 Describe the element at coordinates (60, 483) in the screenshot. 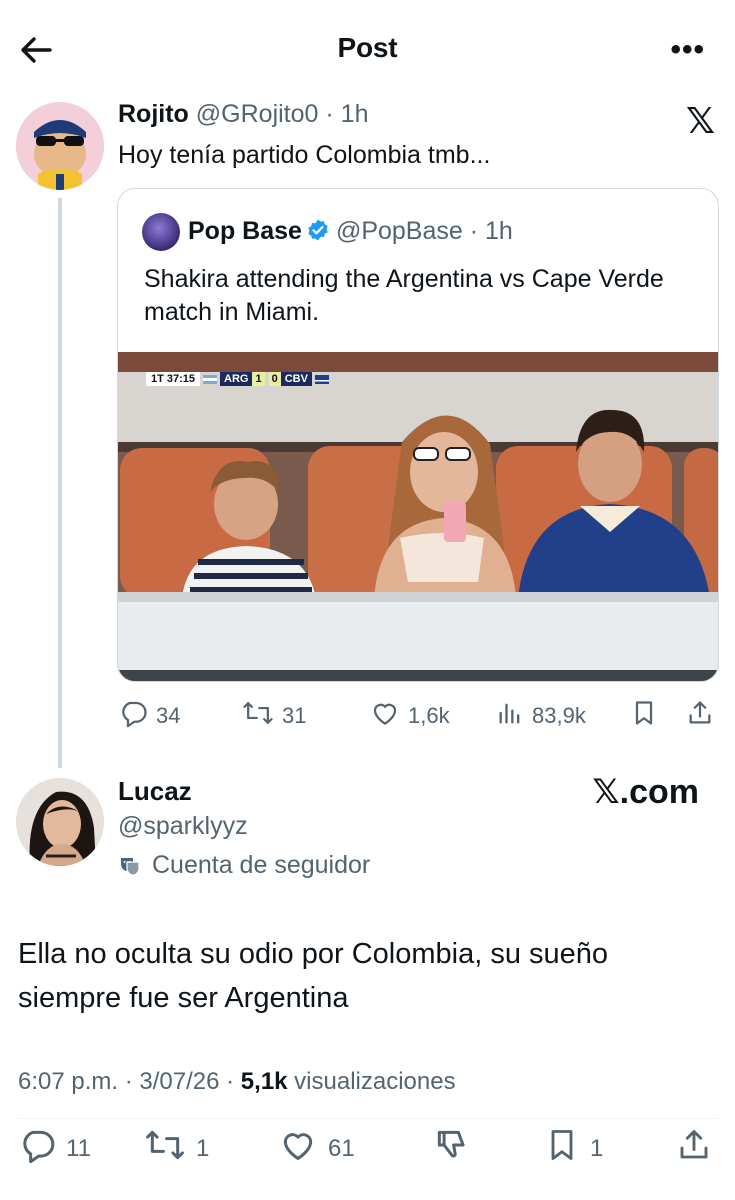

I see `thread-line` at that location.